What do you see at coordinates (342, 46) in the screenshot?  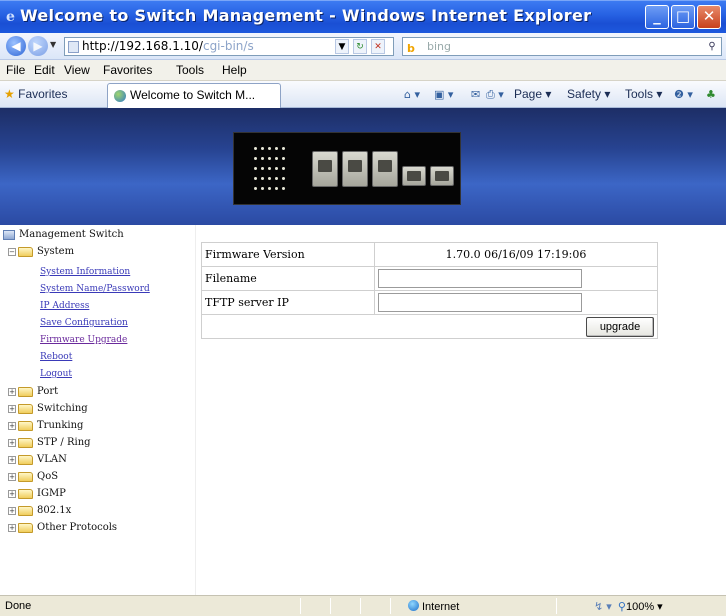 I see `address-dropdown-icon: ▼` at bounding box center [342, 46].